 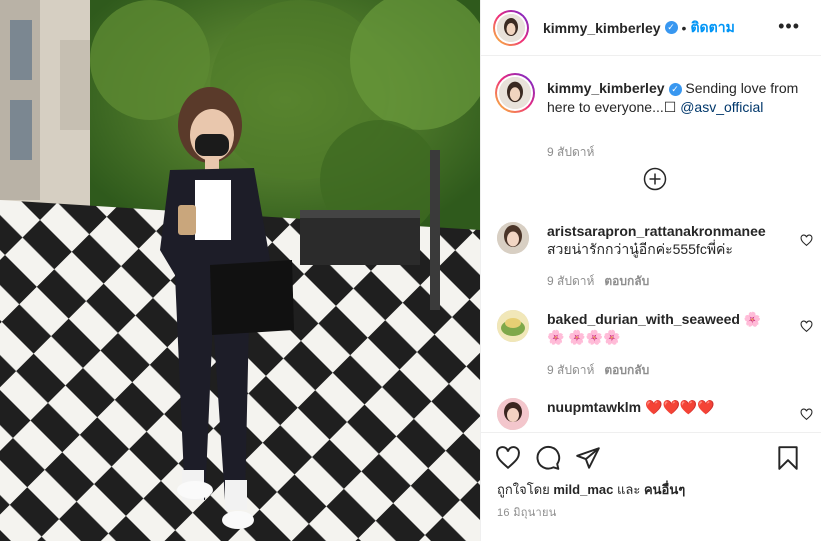 I want to click on comment-username: nuupmtawklm, so click(x=594, y=407).